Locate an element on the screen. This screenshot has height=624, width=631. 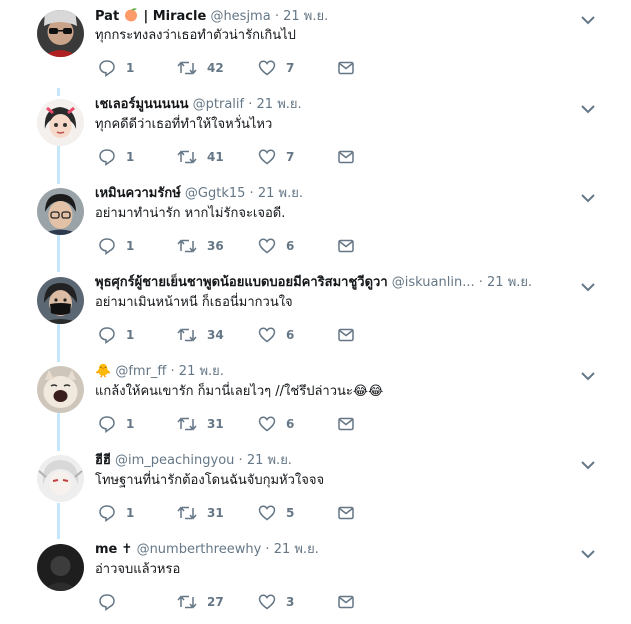
like-count: 5 is located at coordinates (290, 513).